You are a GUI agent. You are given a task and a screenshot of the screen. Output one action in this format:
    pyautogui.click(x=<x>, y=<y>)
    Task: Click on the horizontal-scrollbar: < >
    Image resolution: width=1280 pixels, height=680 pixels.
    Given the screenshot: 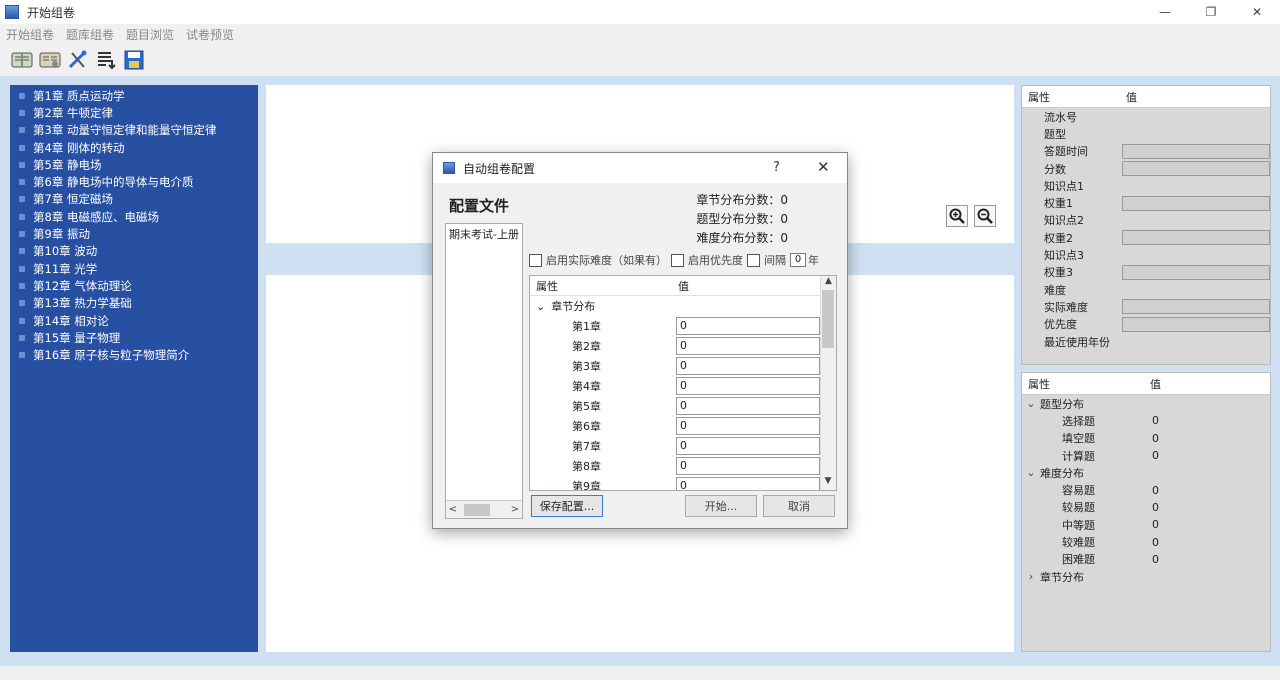 What is the action you would take?
    pyautogui.click(x=484, y=509)
    